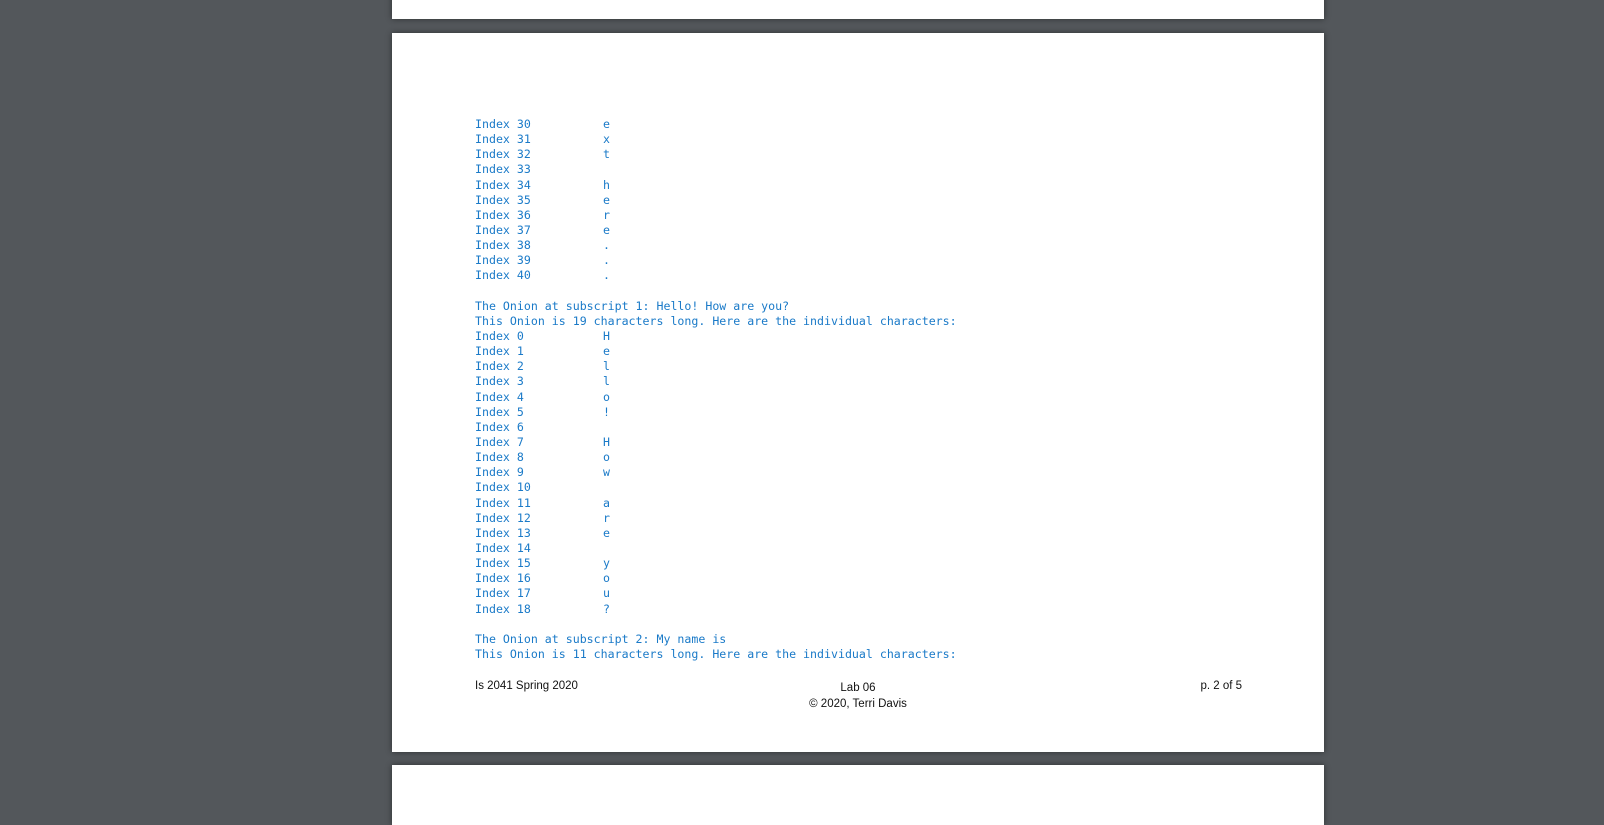 The image size is (1604, 825). What do you see at coordinates (716, 351) in the screenshot?
I see `index-row: Index 1 e` at bounding box center [716, 351].